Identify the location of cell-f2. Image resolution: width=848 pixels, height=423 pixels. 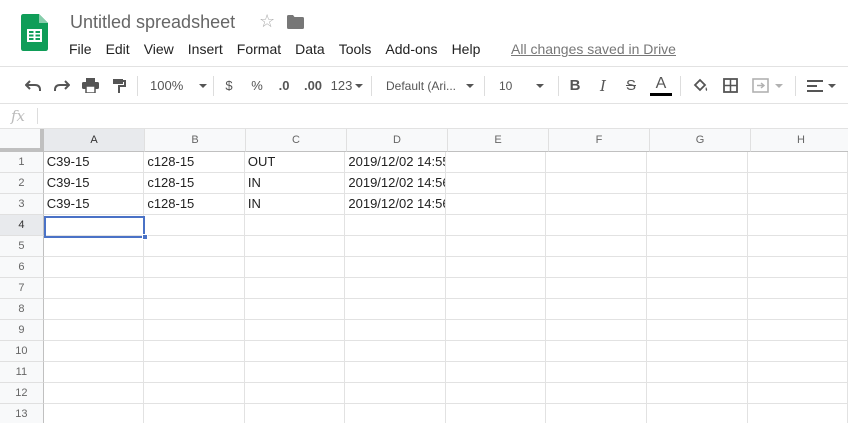
(596, 183).